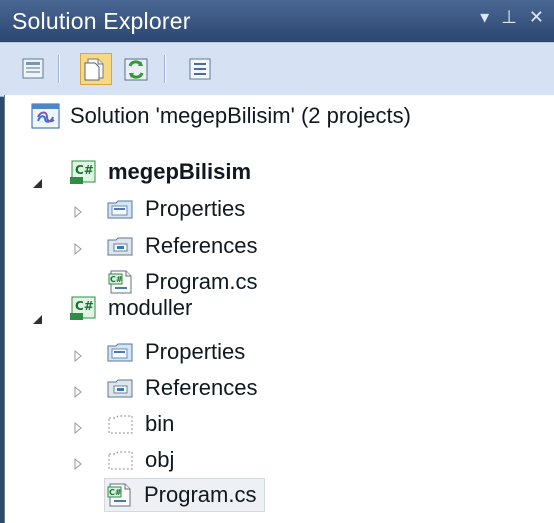  I want to click on properties-button, so click(34, 69).